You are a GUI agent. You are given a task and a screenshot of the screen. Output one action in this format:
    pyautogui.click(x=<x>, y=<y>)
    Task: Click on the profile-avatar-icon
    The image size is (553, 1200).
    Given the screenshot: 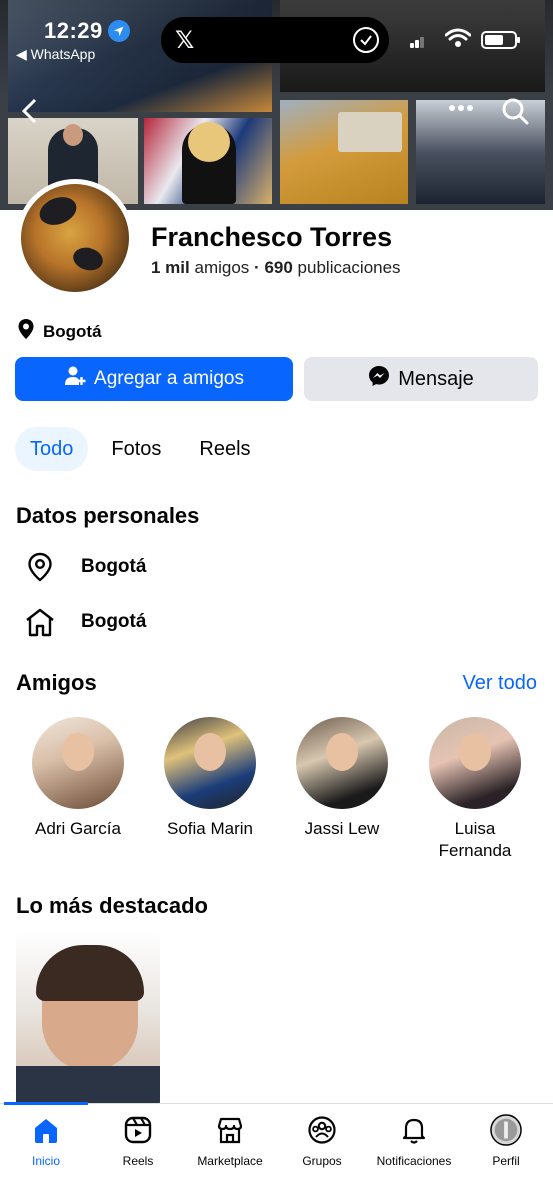 What is the action you would take?
    pyautogui.click(x=506, y=1130)
    